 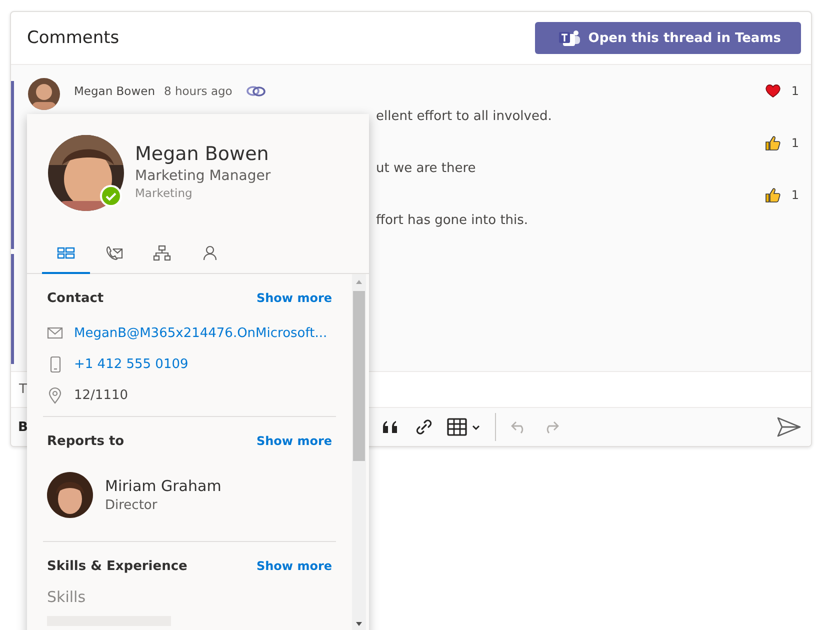 I want to click on subheading: Skills, so click(x=67, y=597).